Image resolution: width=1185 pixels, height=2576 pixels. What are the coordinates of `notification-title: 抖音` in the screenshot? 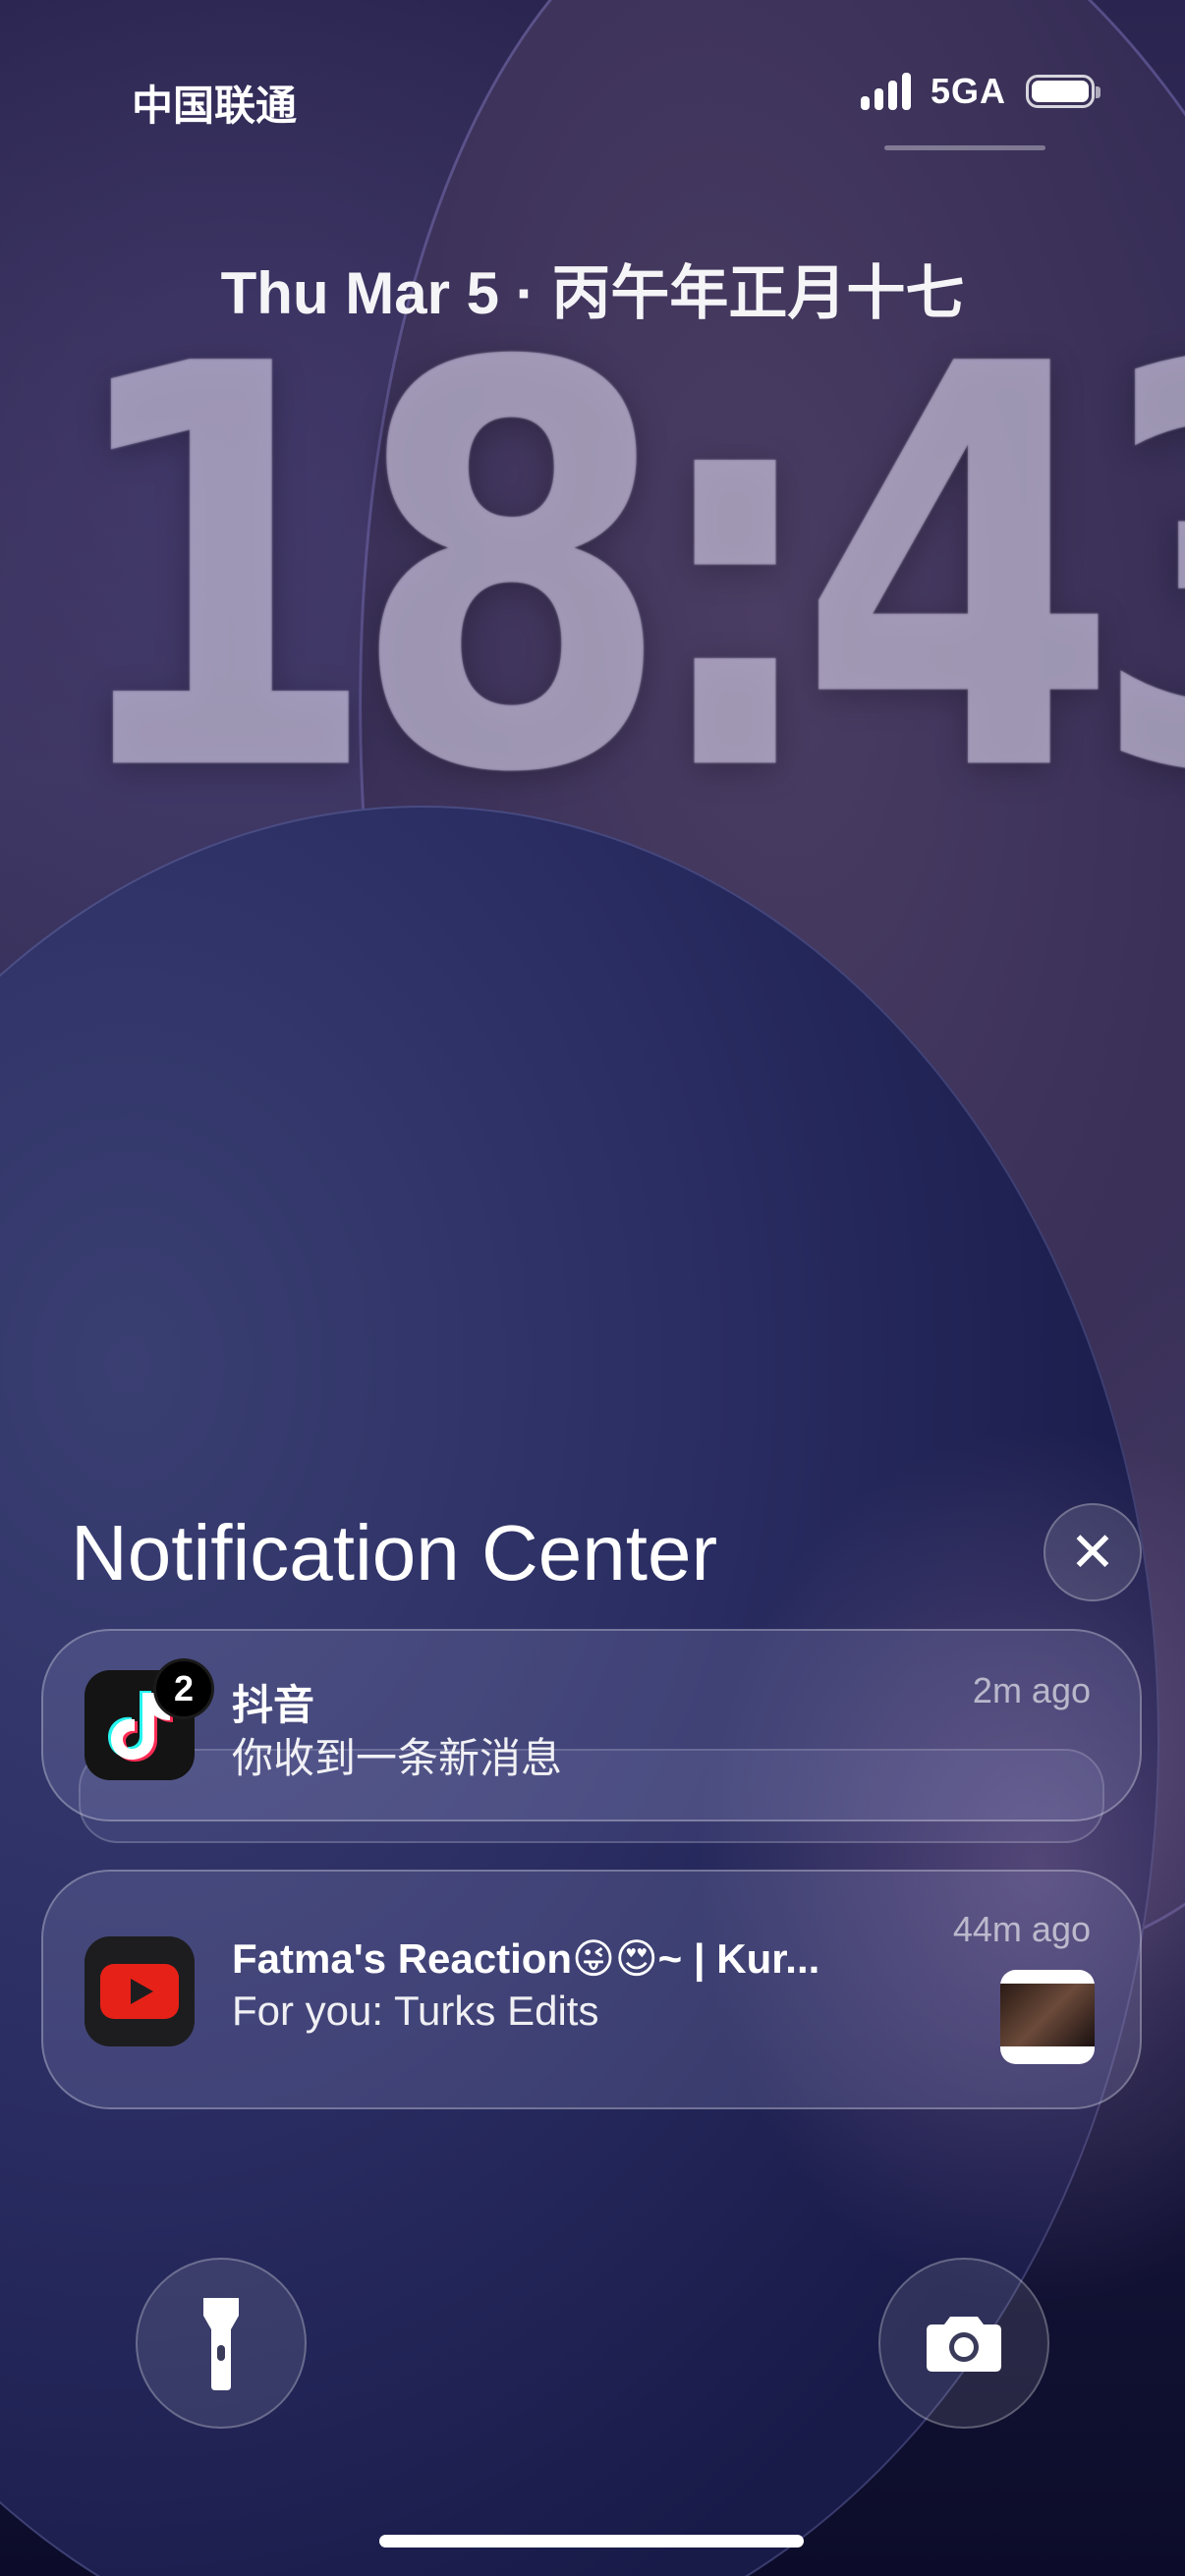 It's located at (274, 1705).